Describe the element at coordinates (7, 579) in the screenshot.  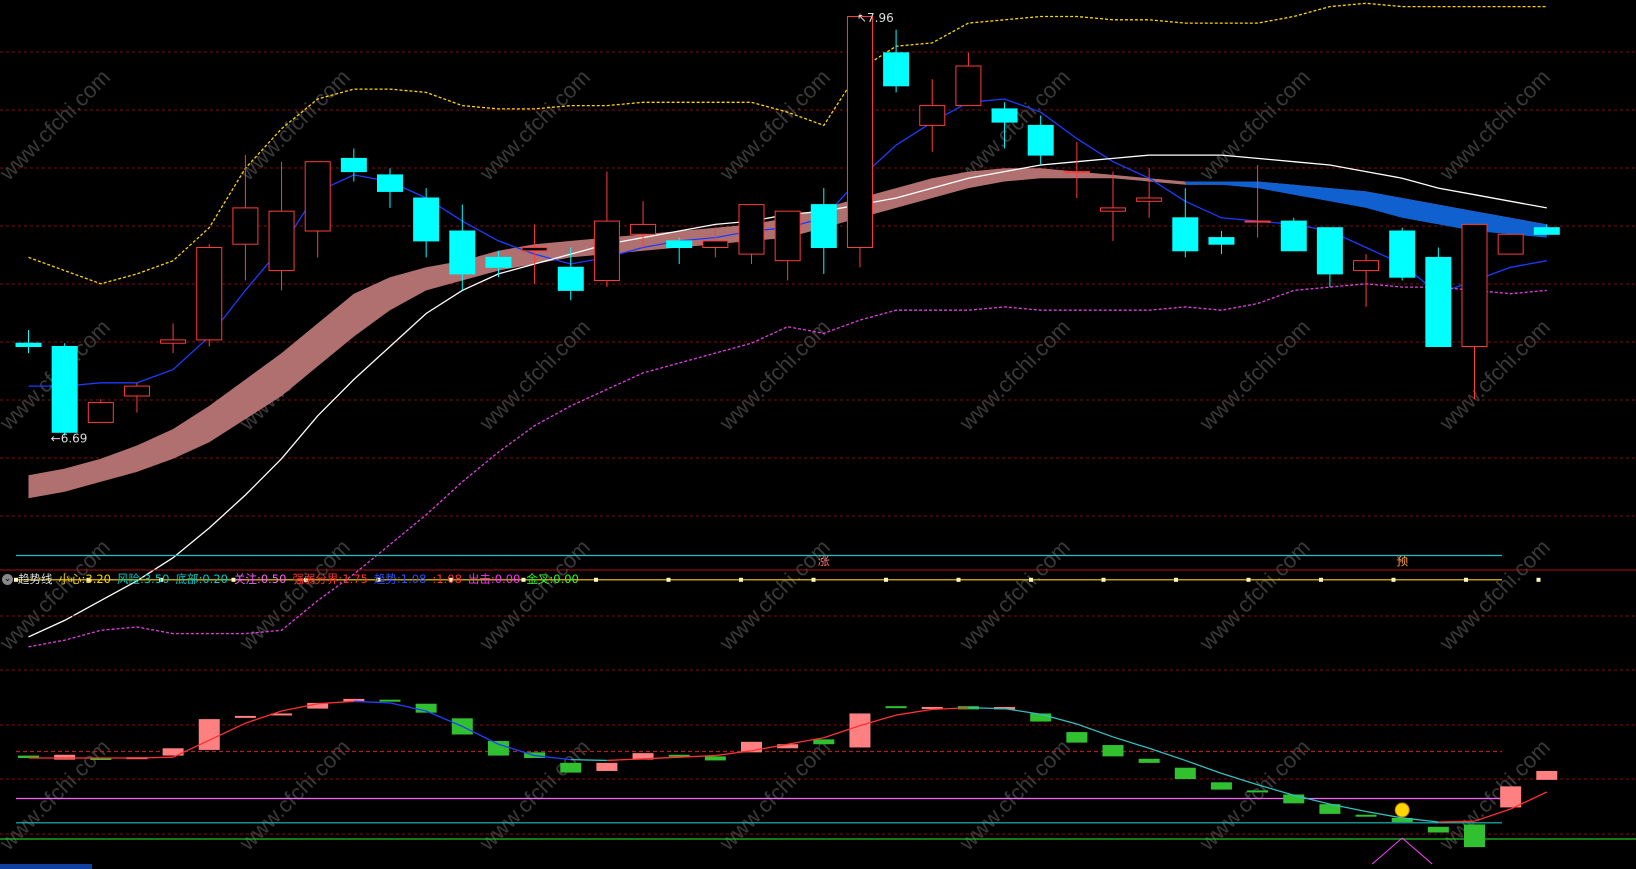
I see `collapse-icon: ⌄` at that location.